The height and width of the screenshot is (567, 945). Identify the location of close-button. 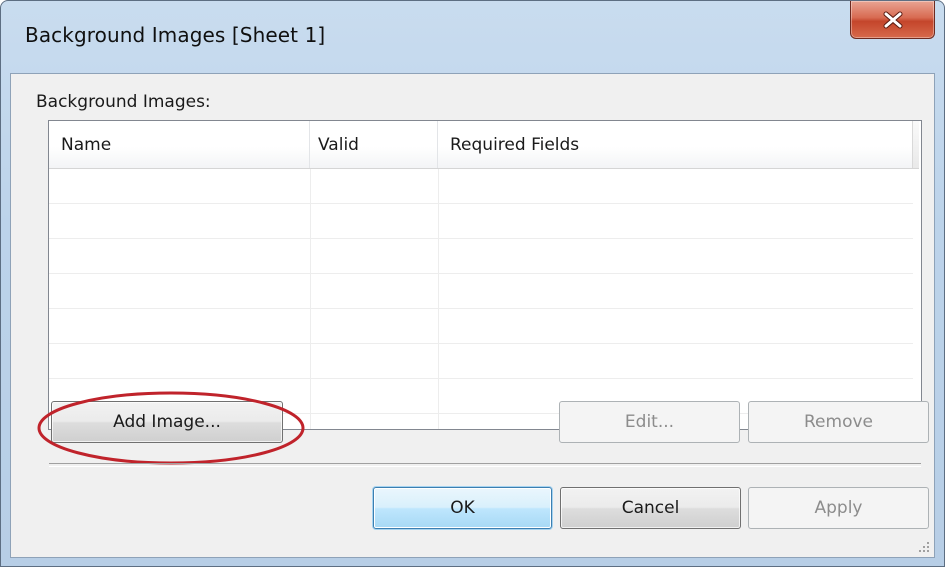
(892, 20).